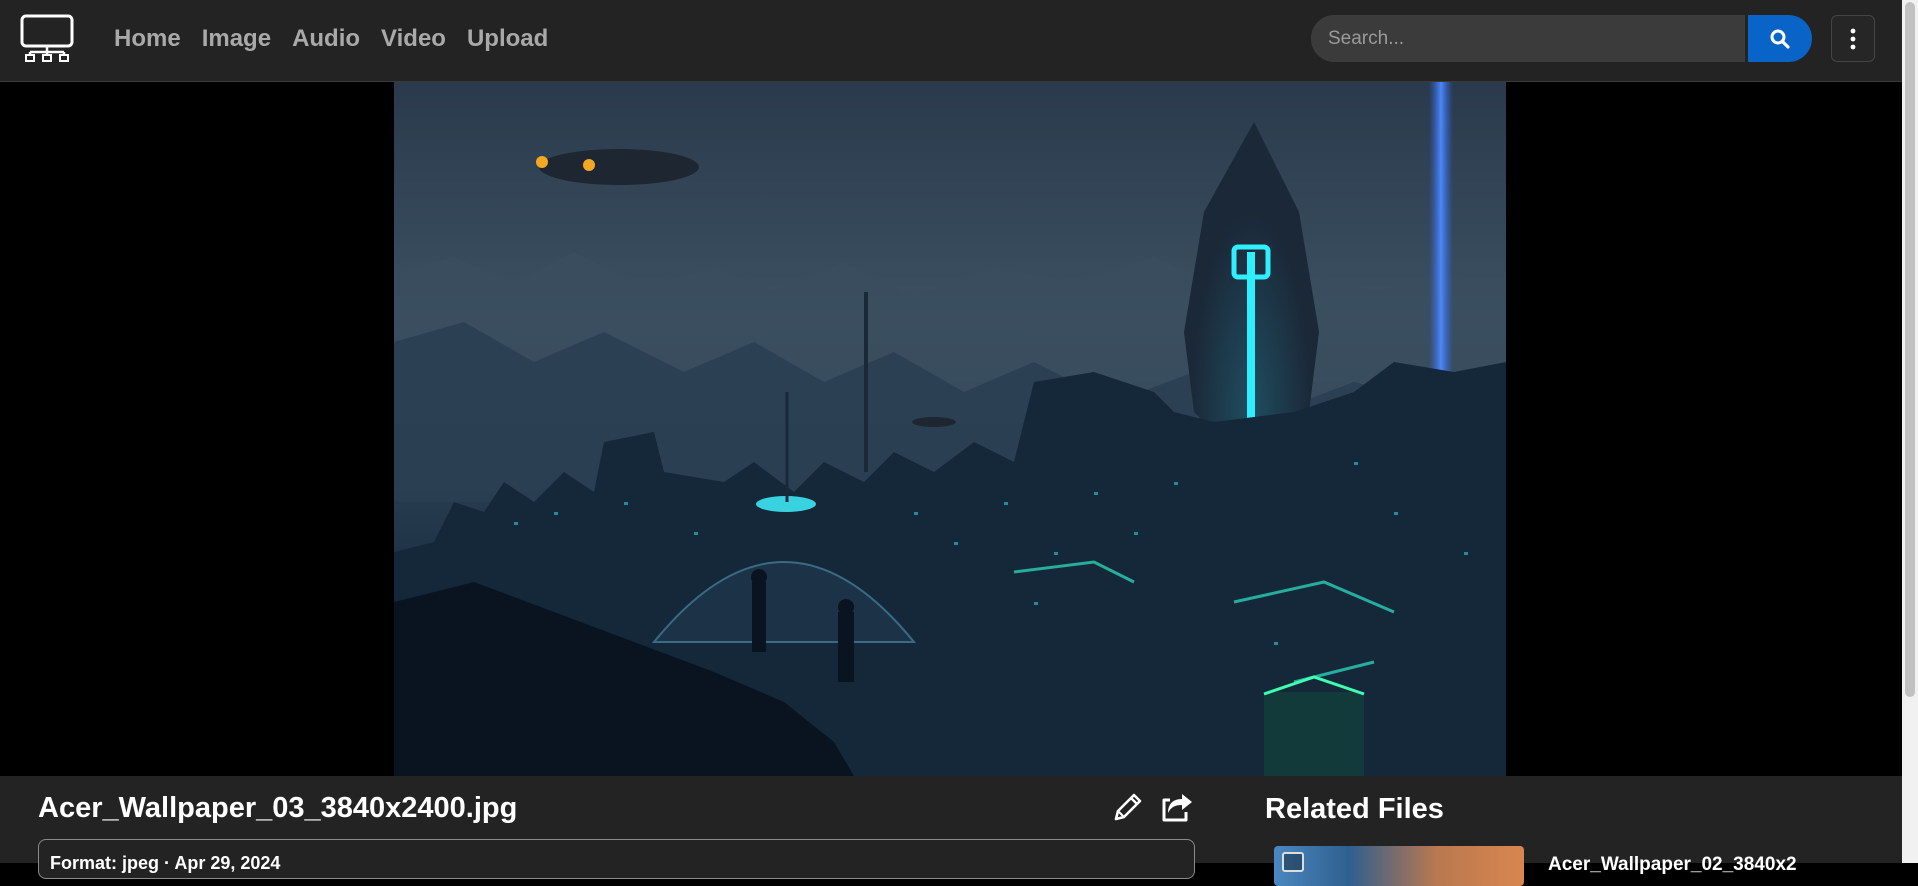 The height and width of the screenshot is (886, 1918). I want to click on nav-upload-link: Upload, so click(507, 39).